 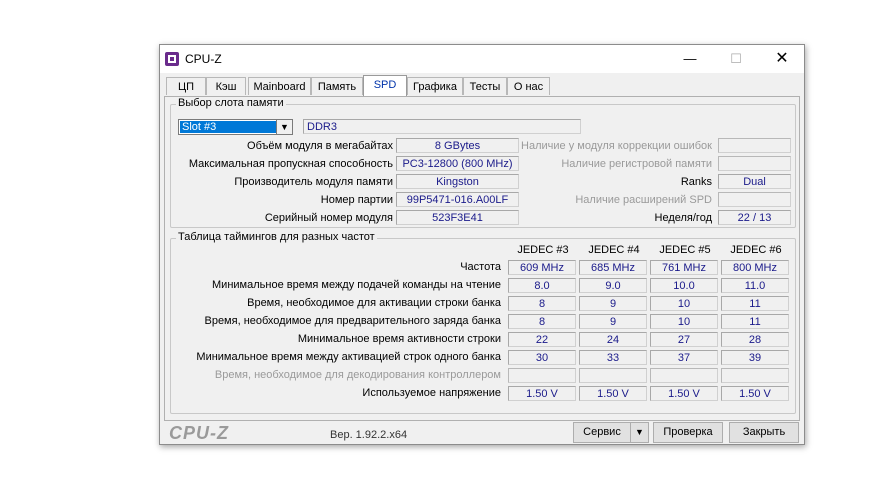 I want to click on max-bandwidth-value: PC3-12800 (800 MHz), so click(x=457, y=163).